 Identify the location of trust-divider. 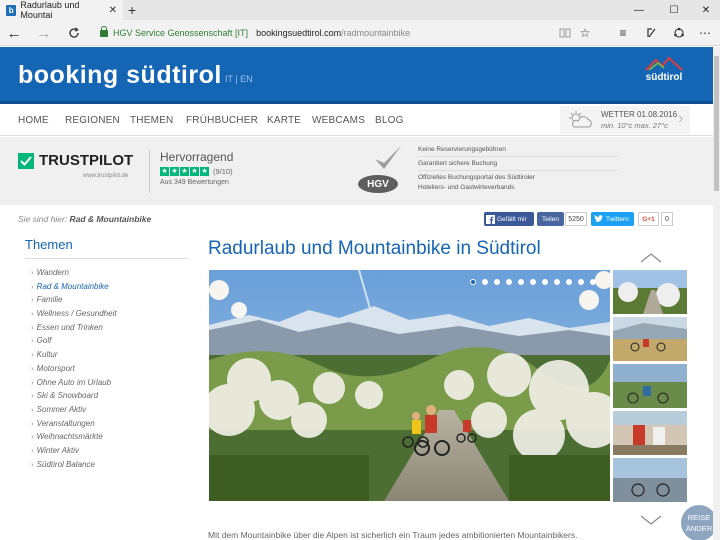
(149, 171).